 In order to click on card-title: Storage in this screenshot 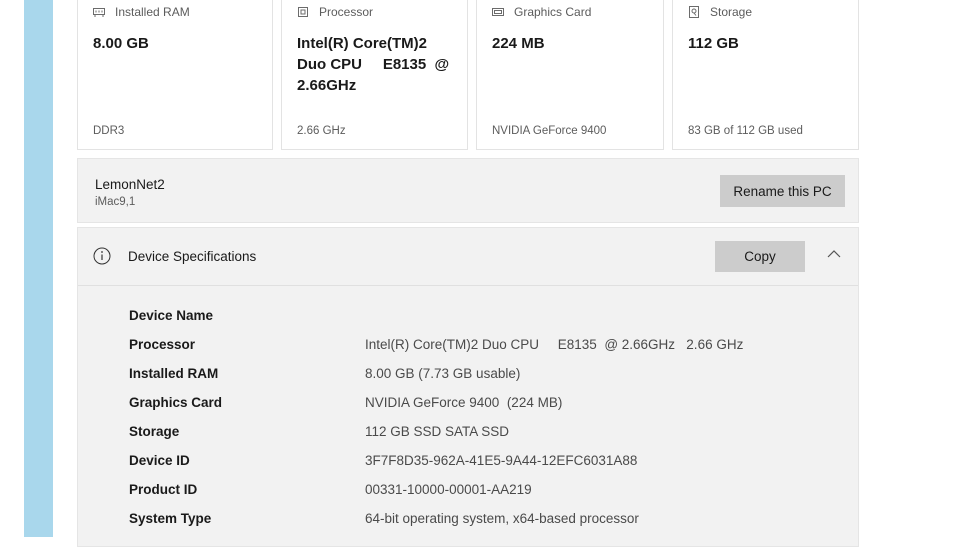, I will do `click(731, 12)`.